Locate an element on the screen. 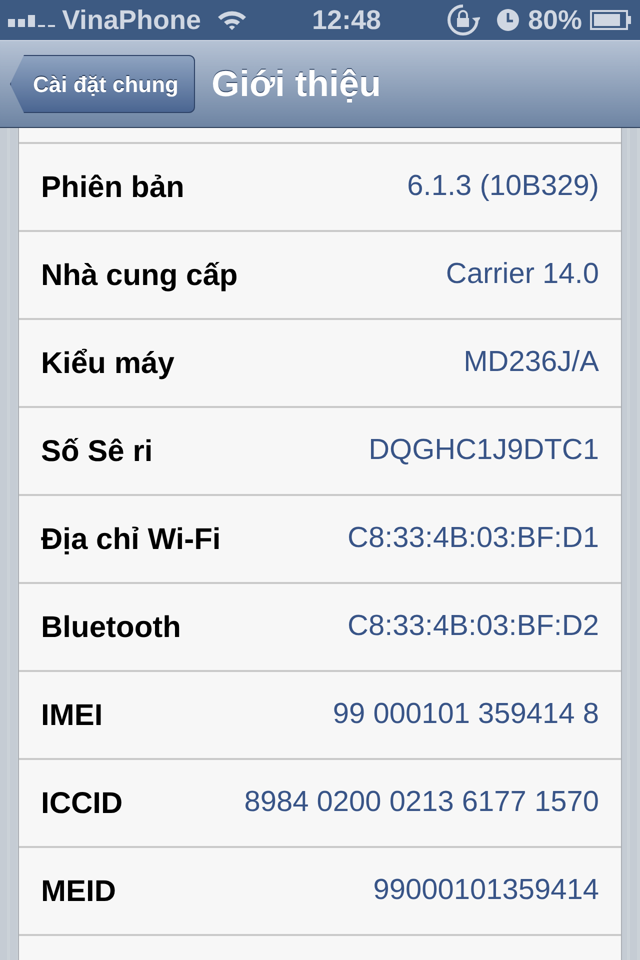  row-value: 99000101359414 is located at coordinates (486, 890).